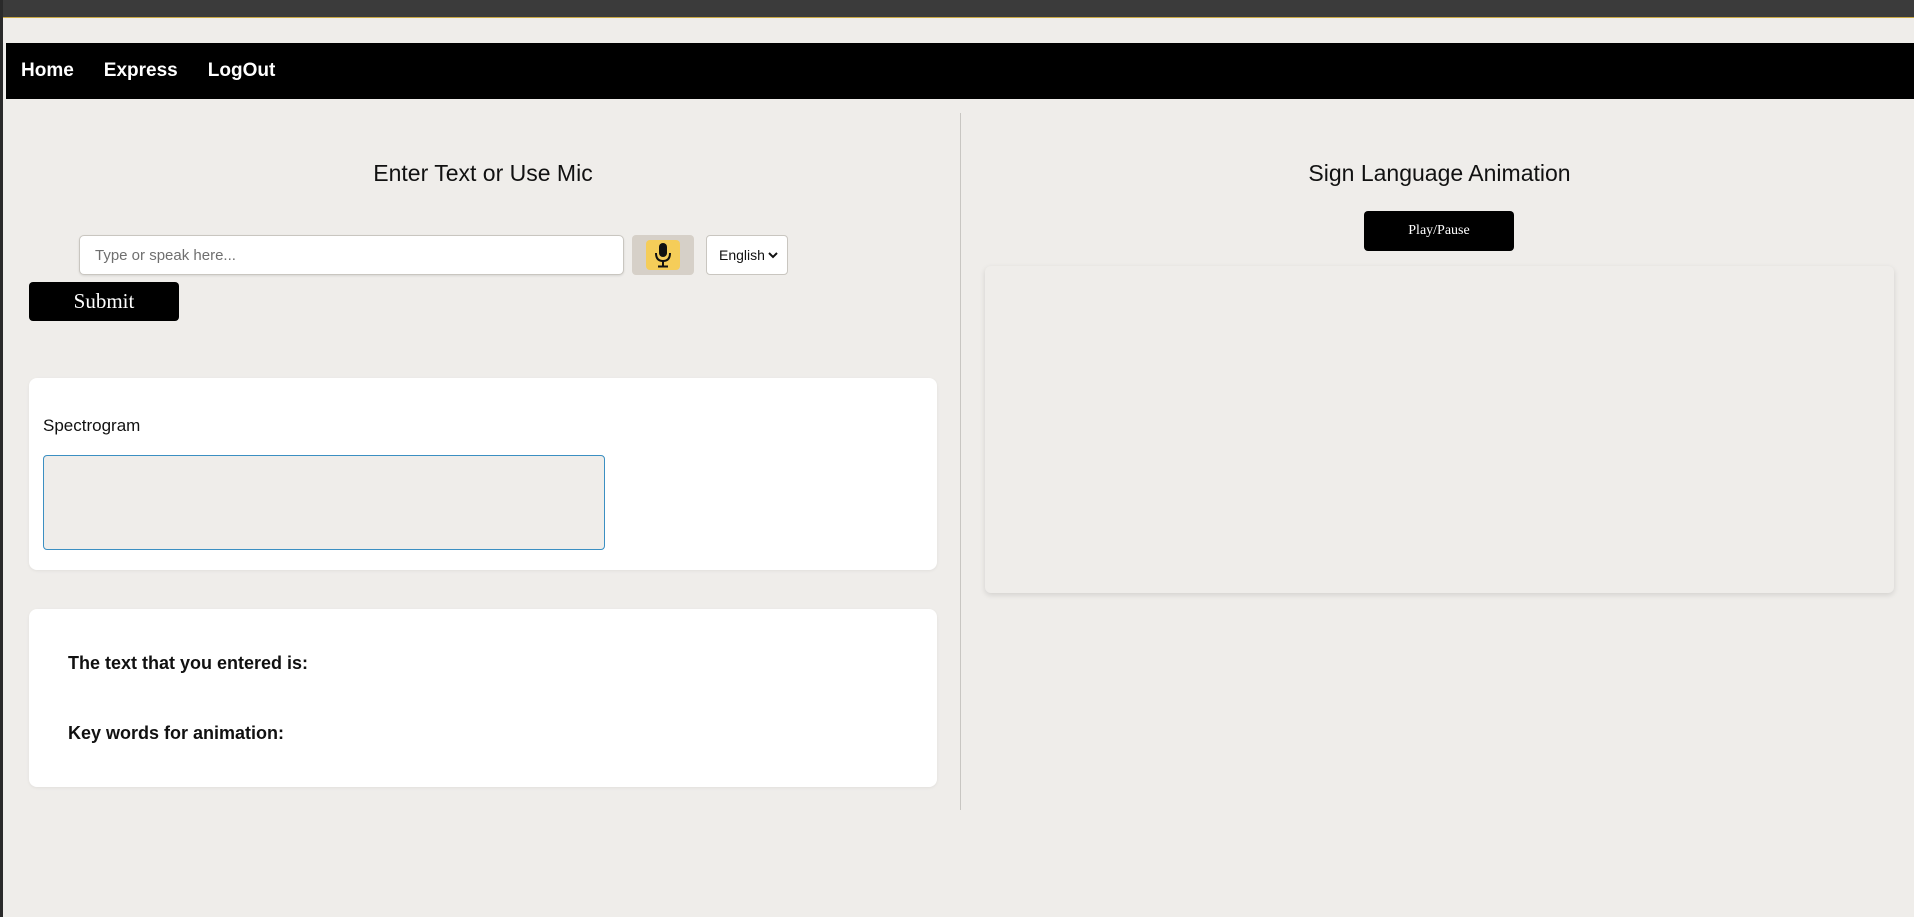  I want to click on speech-text-input, so click(351, 255).